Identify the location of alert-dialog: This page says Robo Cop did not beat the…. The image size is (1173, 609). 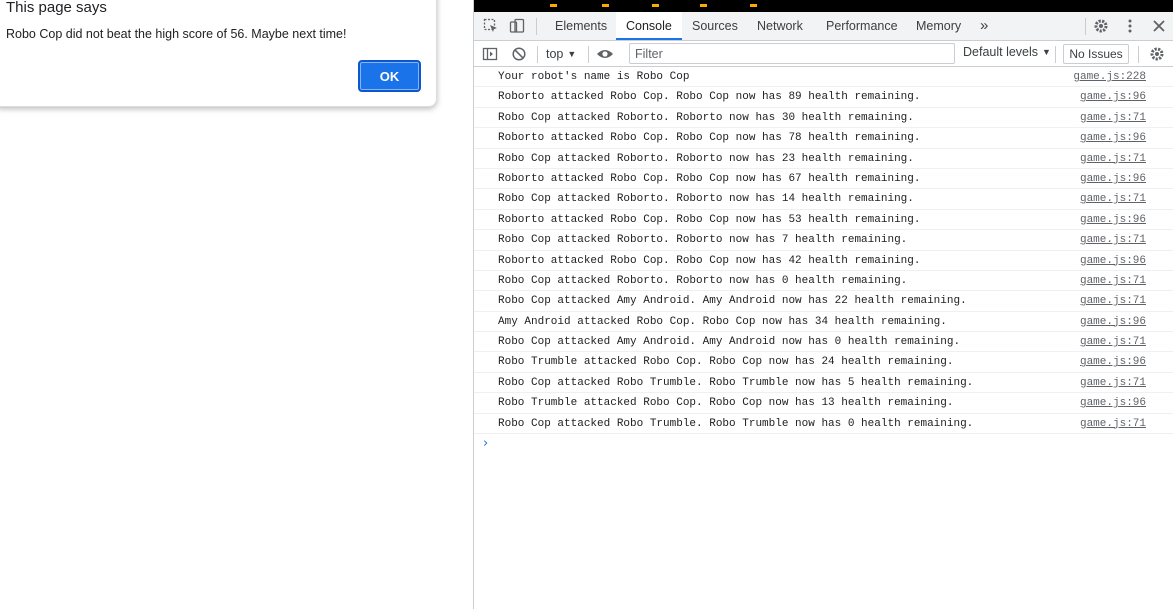
(218, 53).